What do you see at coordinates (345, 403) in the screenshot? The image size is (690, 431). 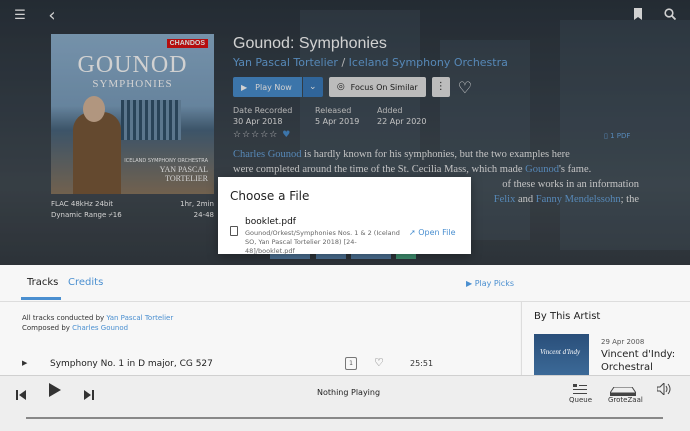 I see `player-bar: Nothing Playing Queue GroteZaal` at bounding box center [345, 403].